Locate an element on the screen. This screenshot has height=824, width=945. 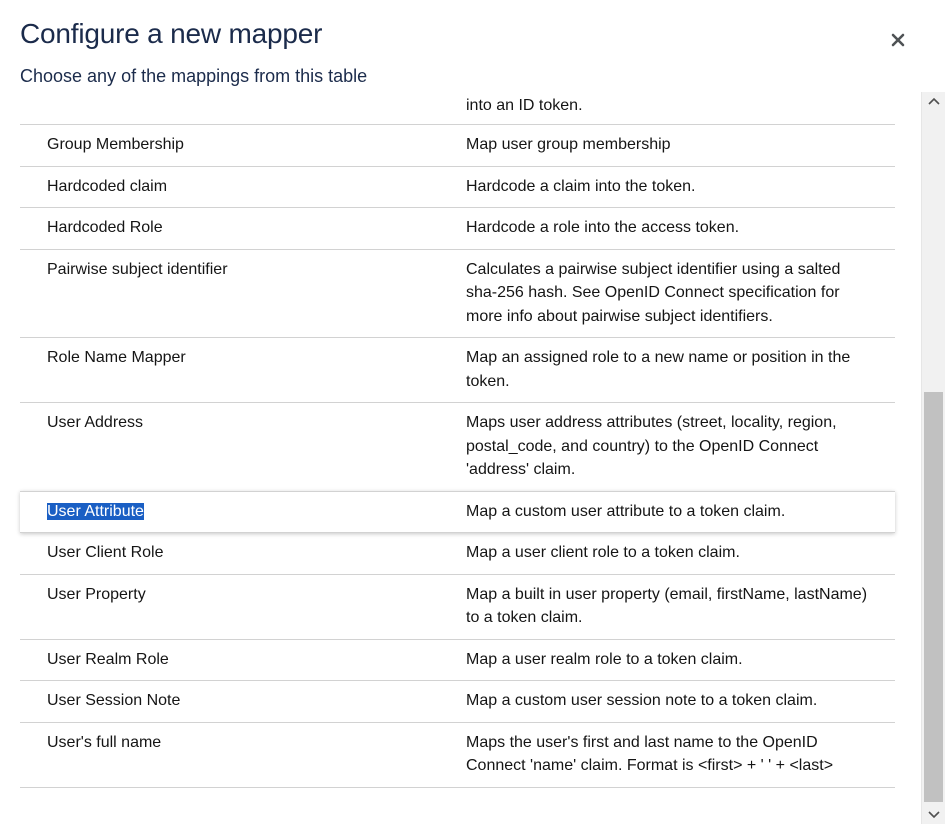
row-name: Group Membership is located at coordinates (115, 145).